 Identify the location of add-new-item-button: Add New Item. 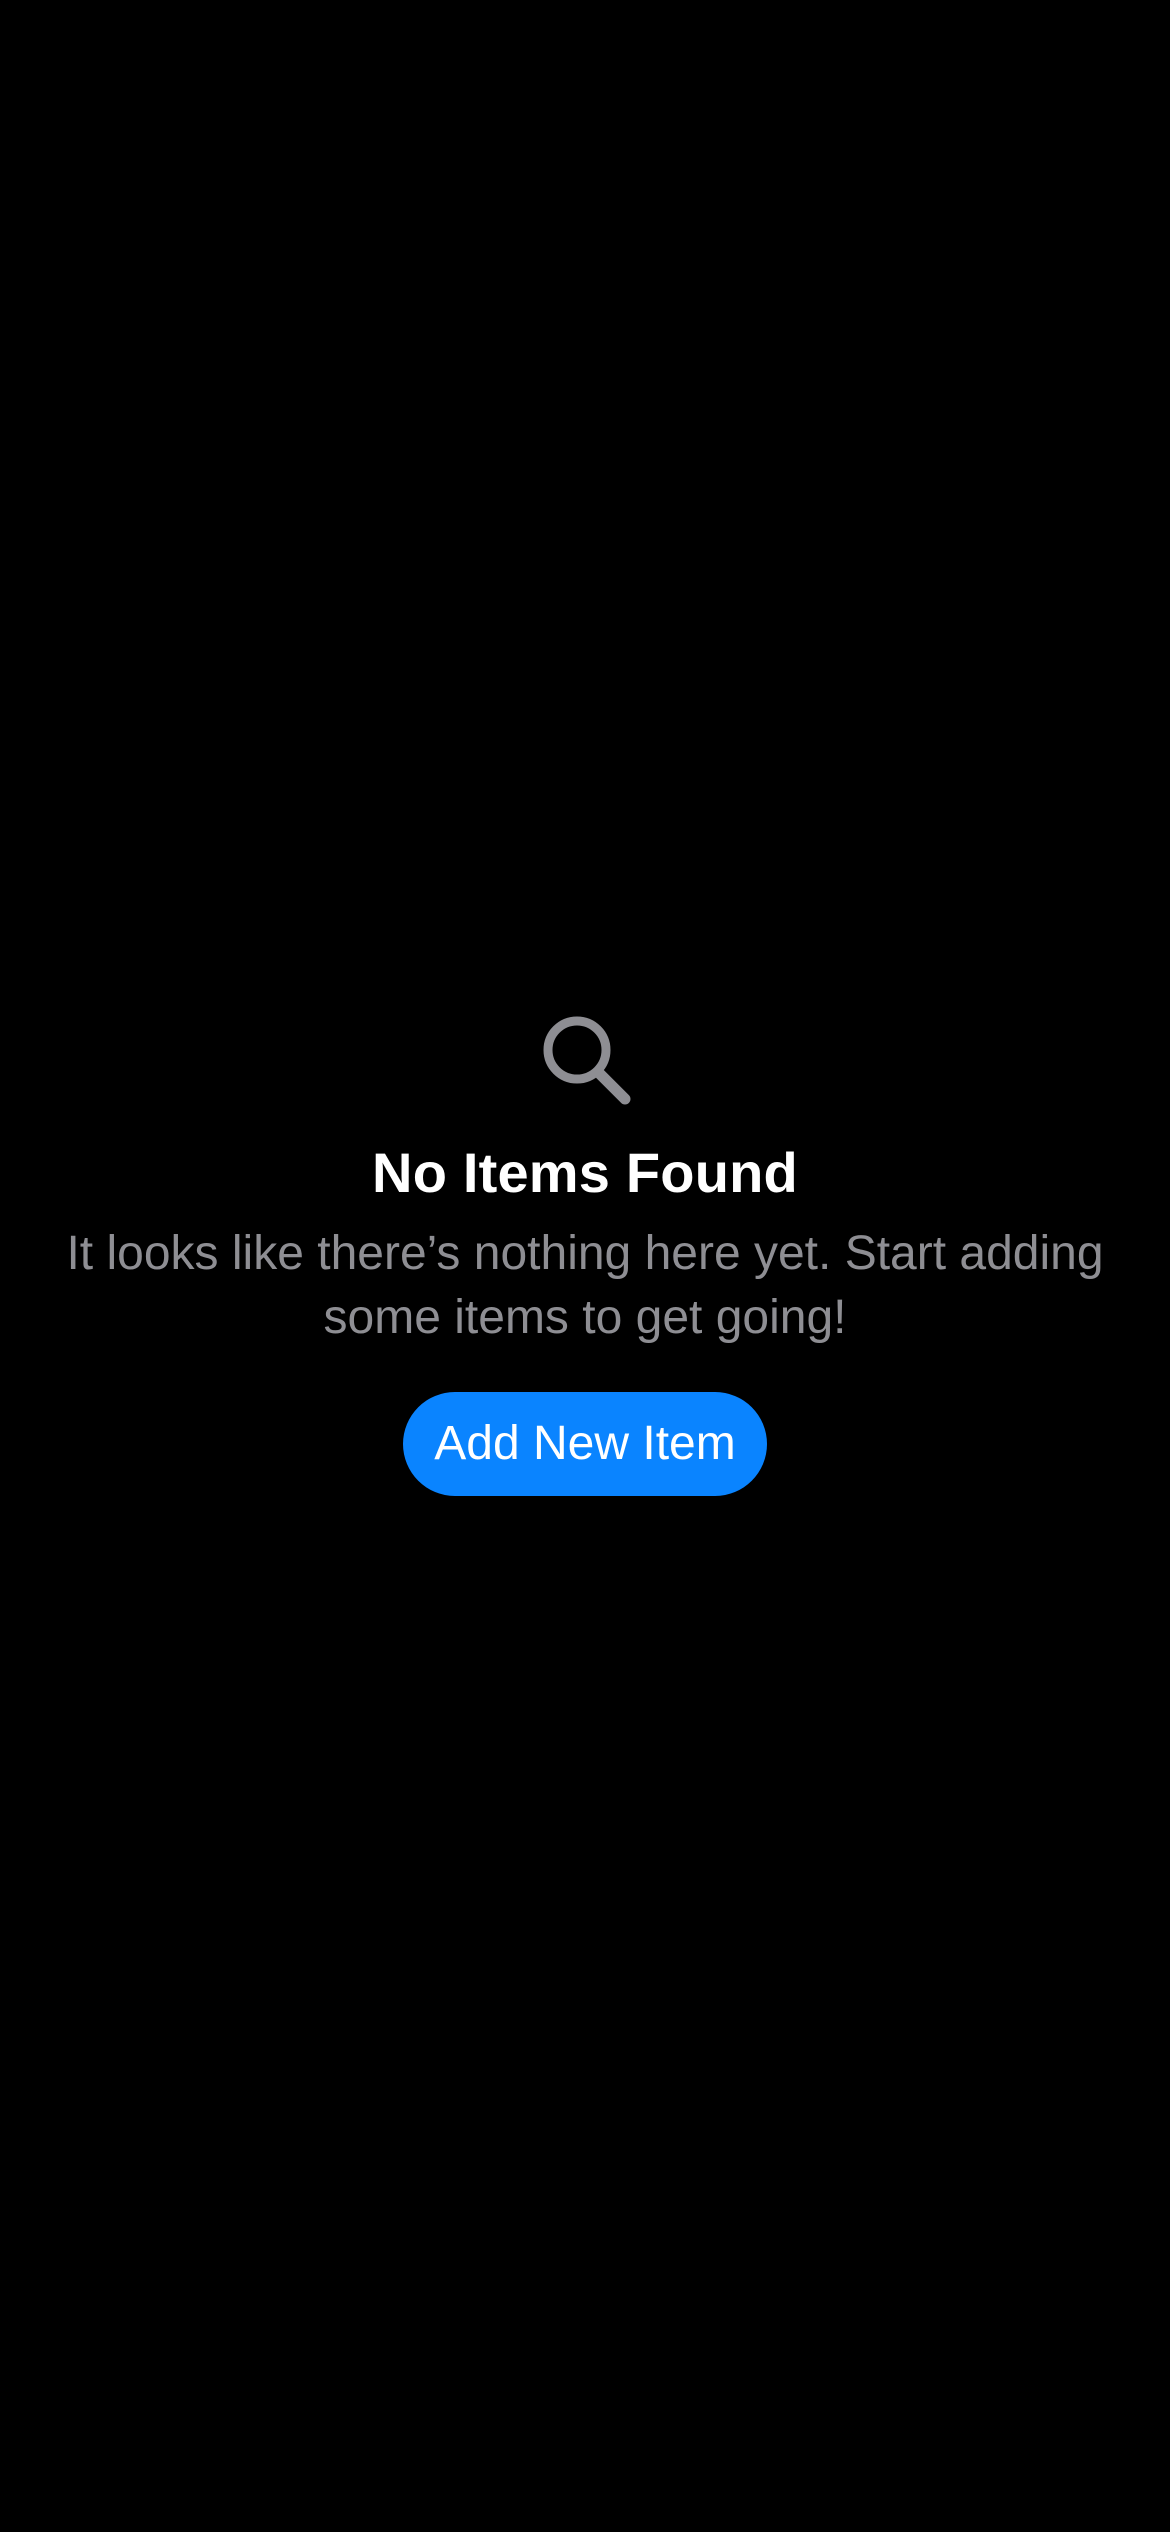
(585, 1444).